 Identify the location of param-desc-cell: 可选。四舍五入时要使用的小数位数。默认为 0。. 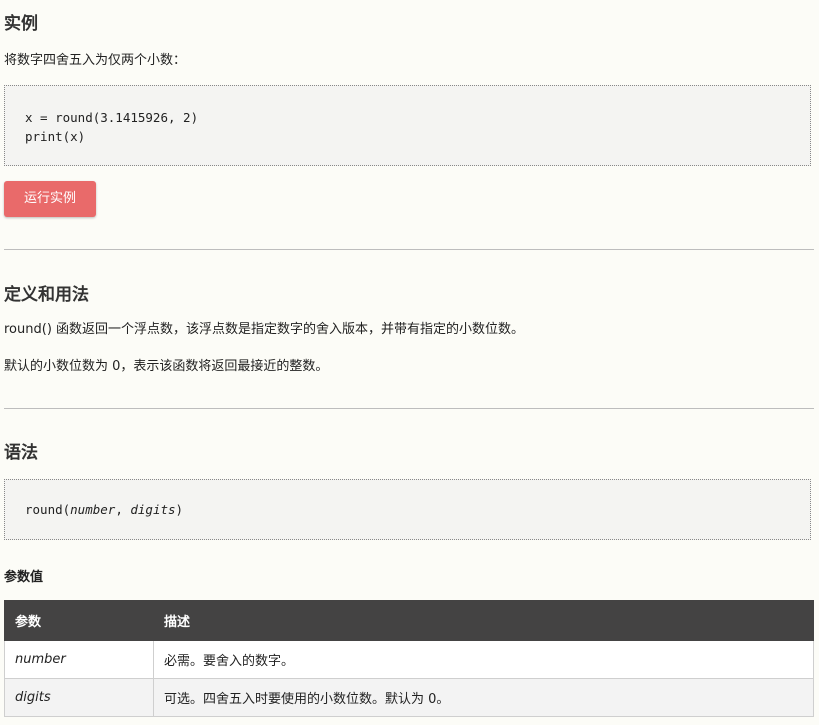
(483, 697).